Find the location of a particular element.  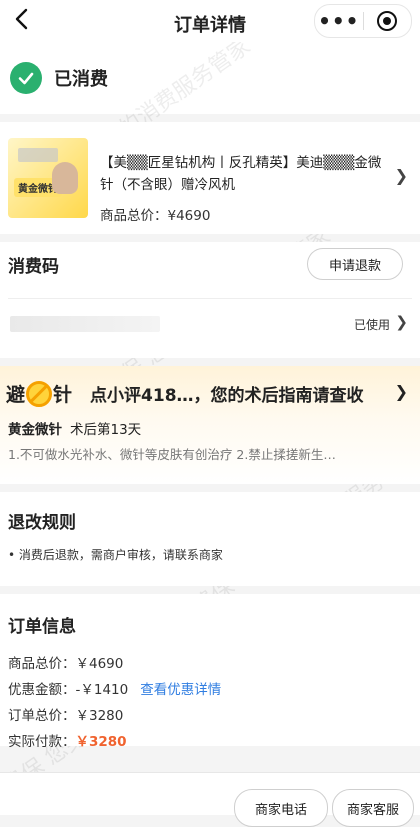

guide-header: 避 针 点小评418…，您的术后指南请查收 is located at coordinates (185, 393).